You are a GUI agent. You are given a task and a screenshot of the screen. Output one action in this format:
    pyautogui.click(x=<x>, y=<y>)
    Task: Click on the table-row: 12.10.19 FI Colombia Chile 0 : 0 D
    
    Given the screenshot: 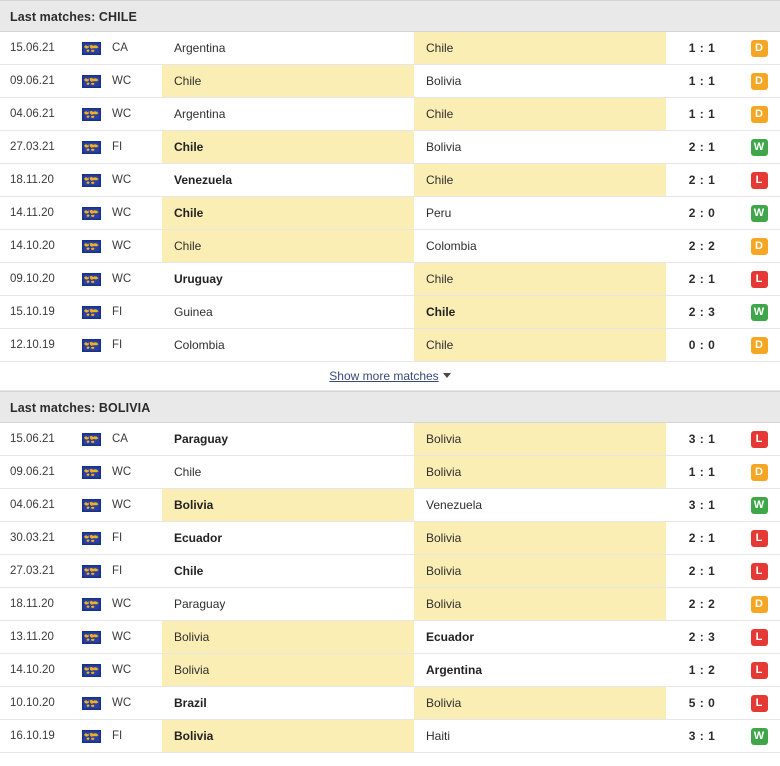 What is the action you would take?
    pyautogui.click(x=390, y=345)
    